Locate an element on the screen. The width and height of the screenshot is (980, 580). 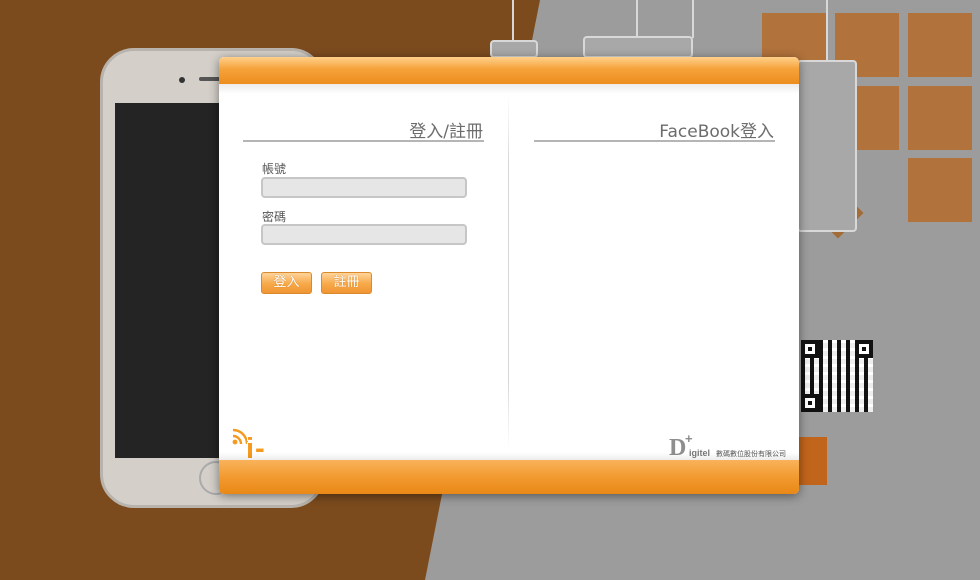
qr-code is located at coordinates (837, 376).